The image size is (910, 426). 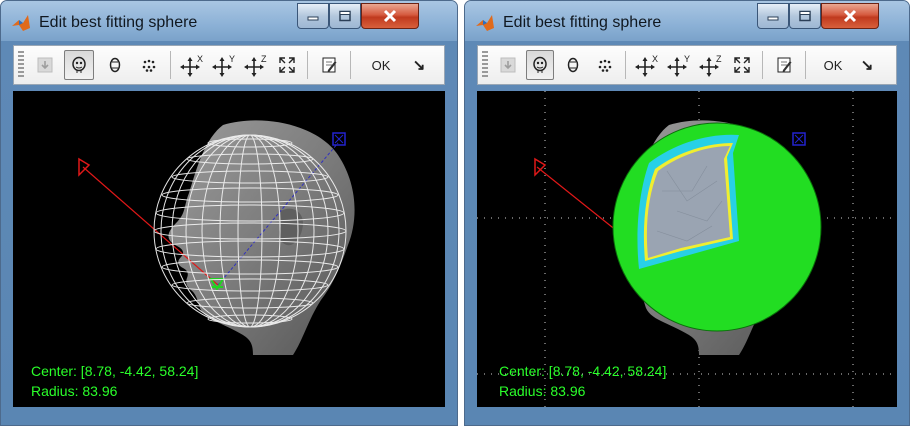 I want to click on x-axis-marker, so click(x=84, y=167).